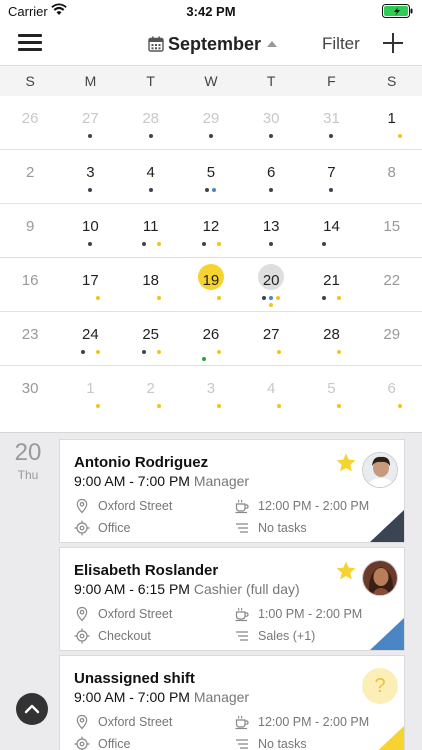 This screenshot has height=750, width=422. I want to click on position-row: Office, so click(102, 528).